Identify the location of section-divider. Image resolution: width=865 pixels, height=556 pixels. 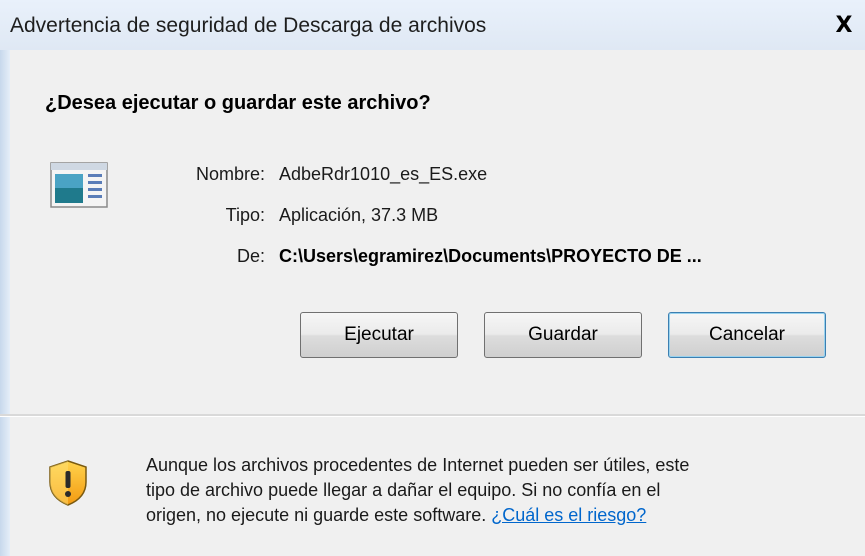
(432, 415).